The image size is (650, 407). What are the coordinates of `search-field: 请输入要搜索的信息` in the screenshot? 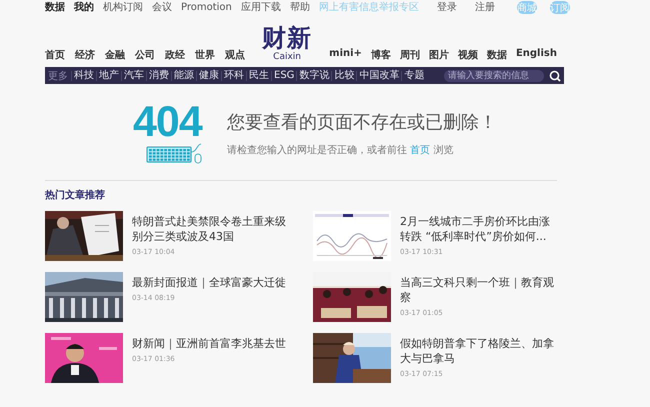 It's located at (494, 76).